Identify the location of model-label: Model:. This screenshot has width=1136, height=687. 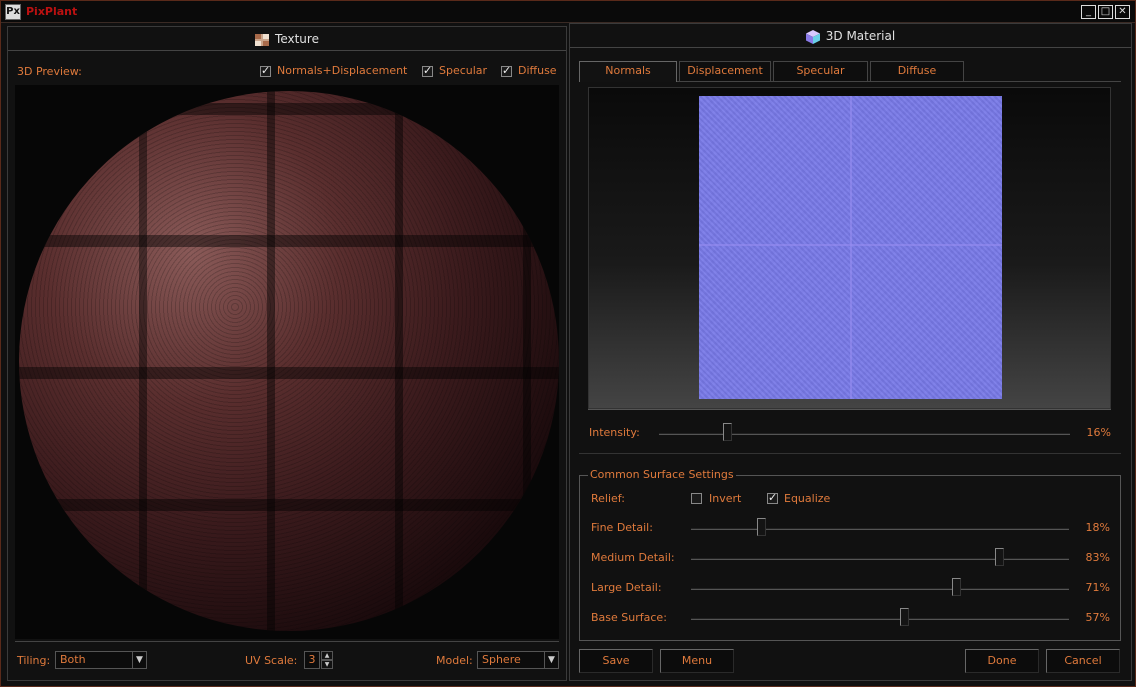
(454, 660).